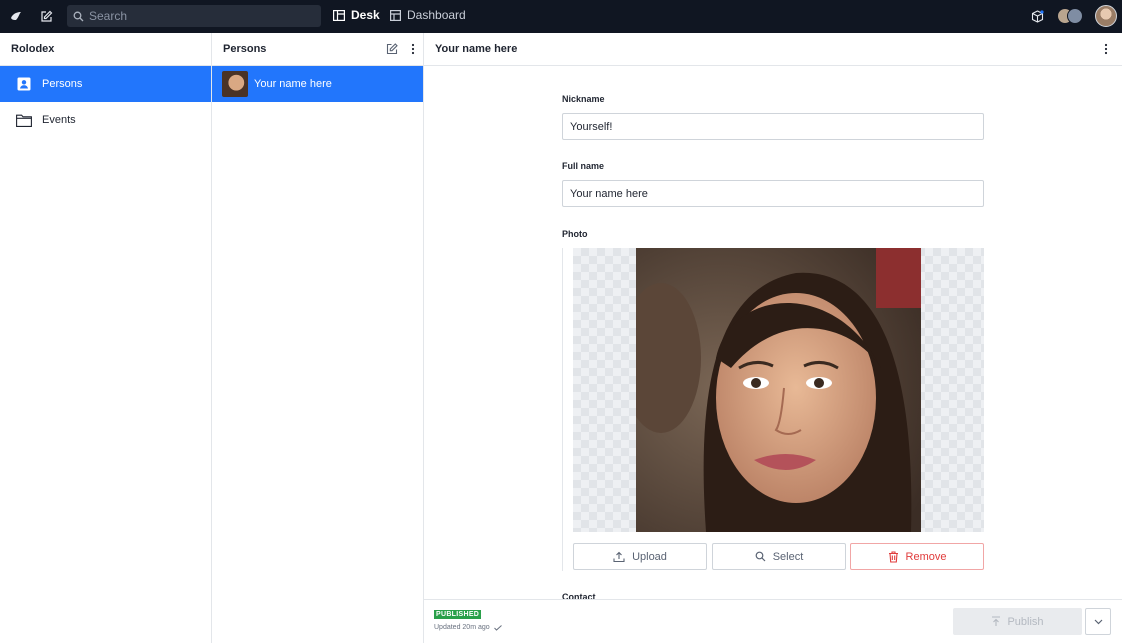  I want to click on pane-header: Persons, so click(317, 49).